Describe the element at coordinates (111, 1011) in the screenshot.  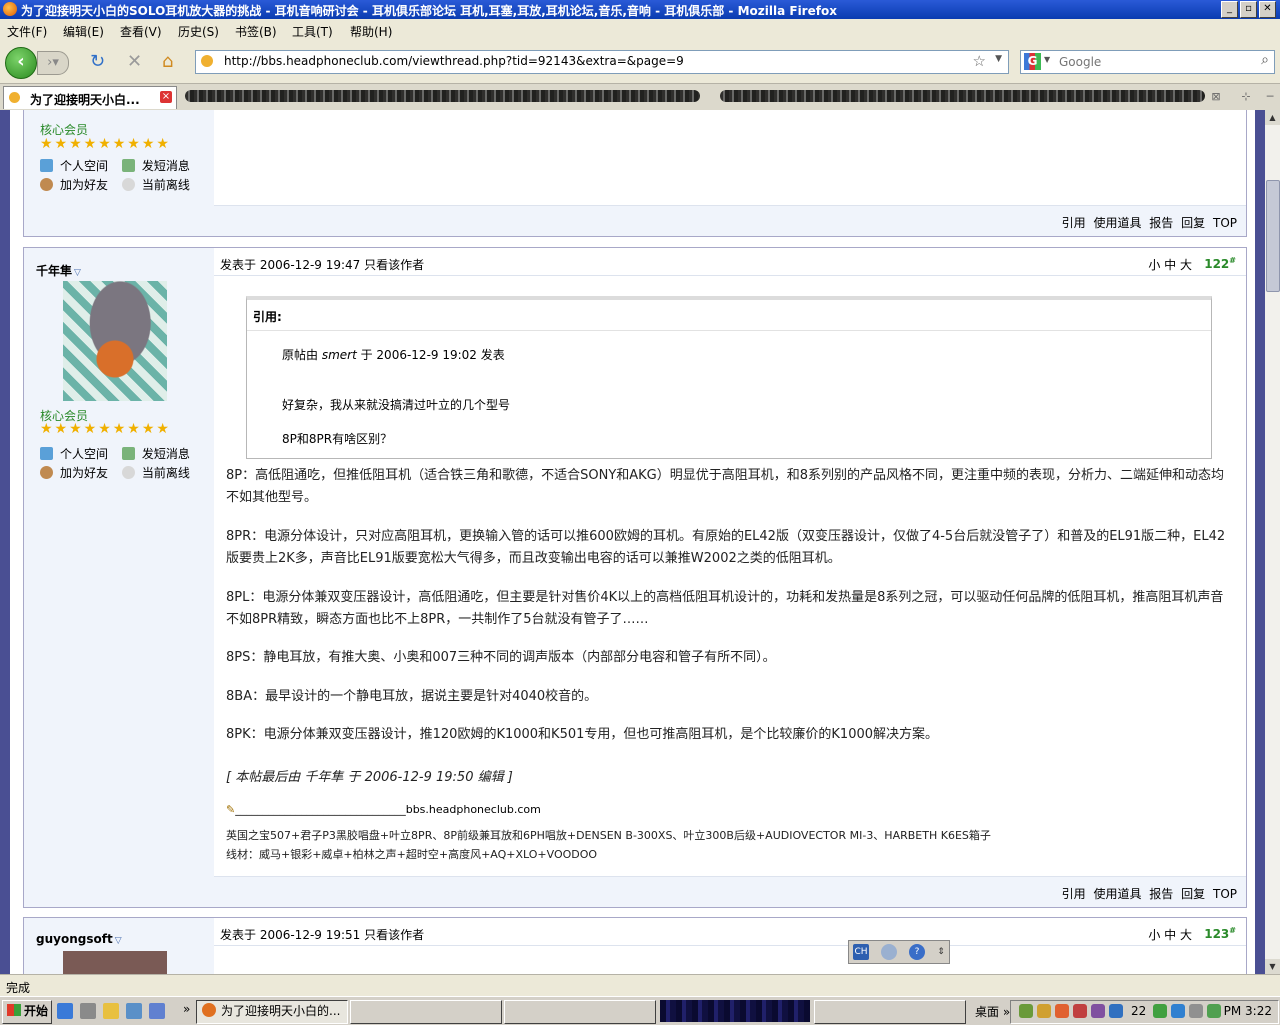
I see `folder-icon` at that location.